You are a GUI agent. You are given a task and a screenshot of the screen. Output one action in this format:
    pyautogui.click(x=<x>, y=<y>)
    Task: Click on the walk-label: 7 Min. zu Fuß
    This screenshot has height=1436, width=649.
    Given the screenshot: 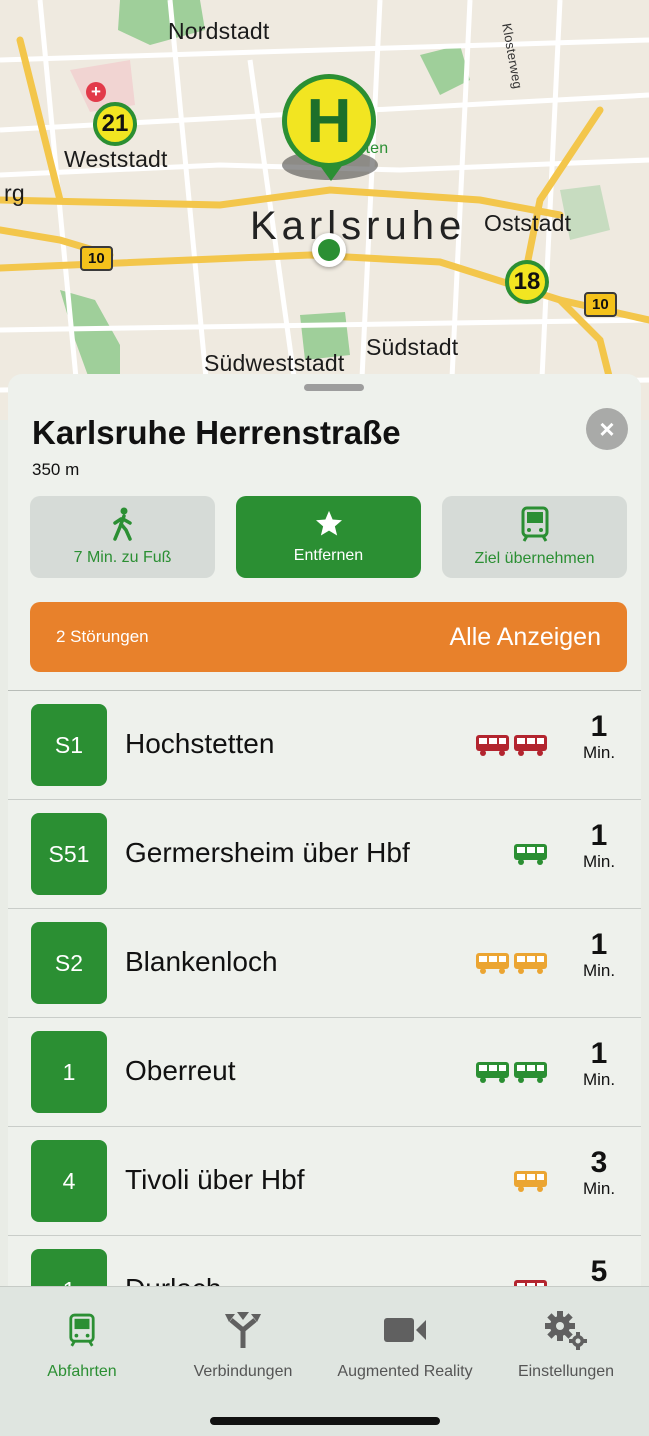 What is the action you would take?
    pyautogui.click(x=122, y=557)
    